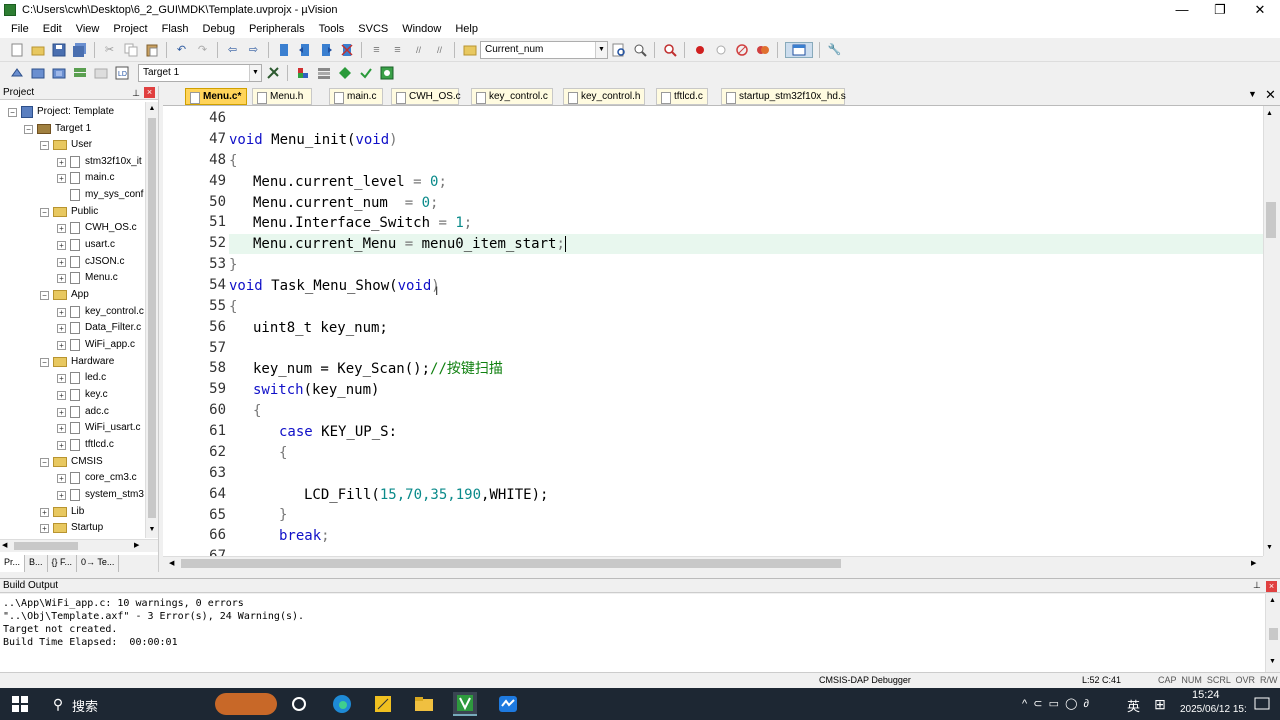  Describe the element at coordinates (200, 73) in the screenshot. I see `target-combo: Target 1 ▼` at that location.